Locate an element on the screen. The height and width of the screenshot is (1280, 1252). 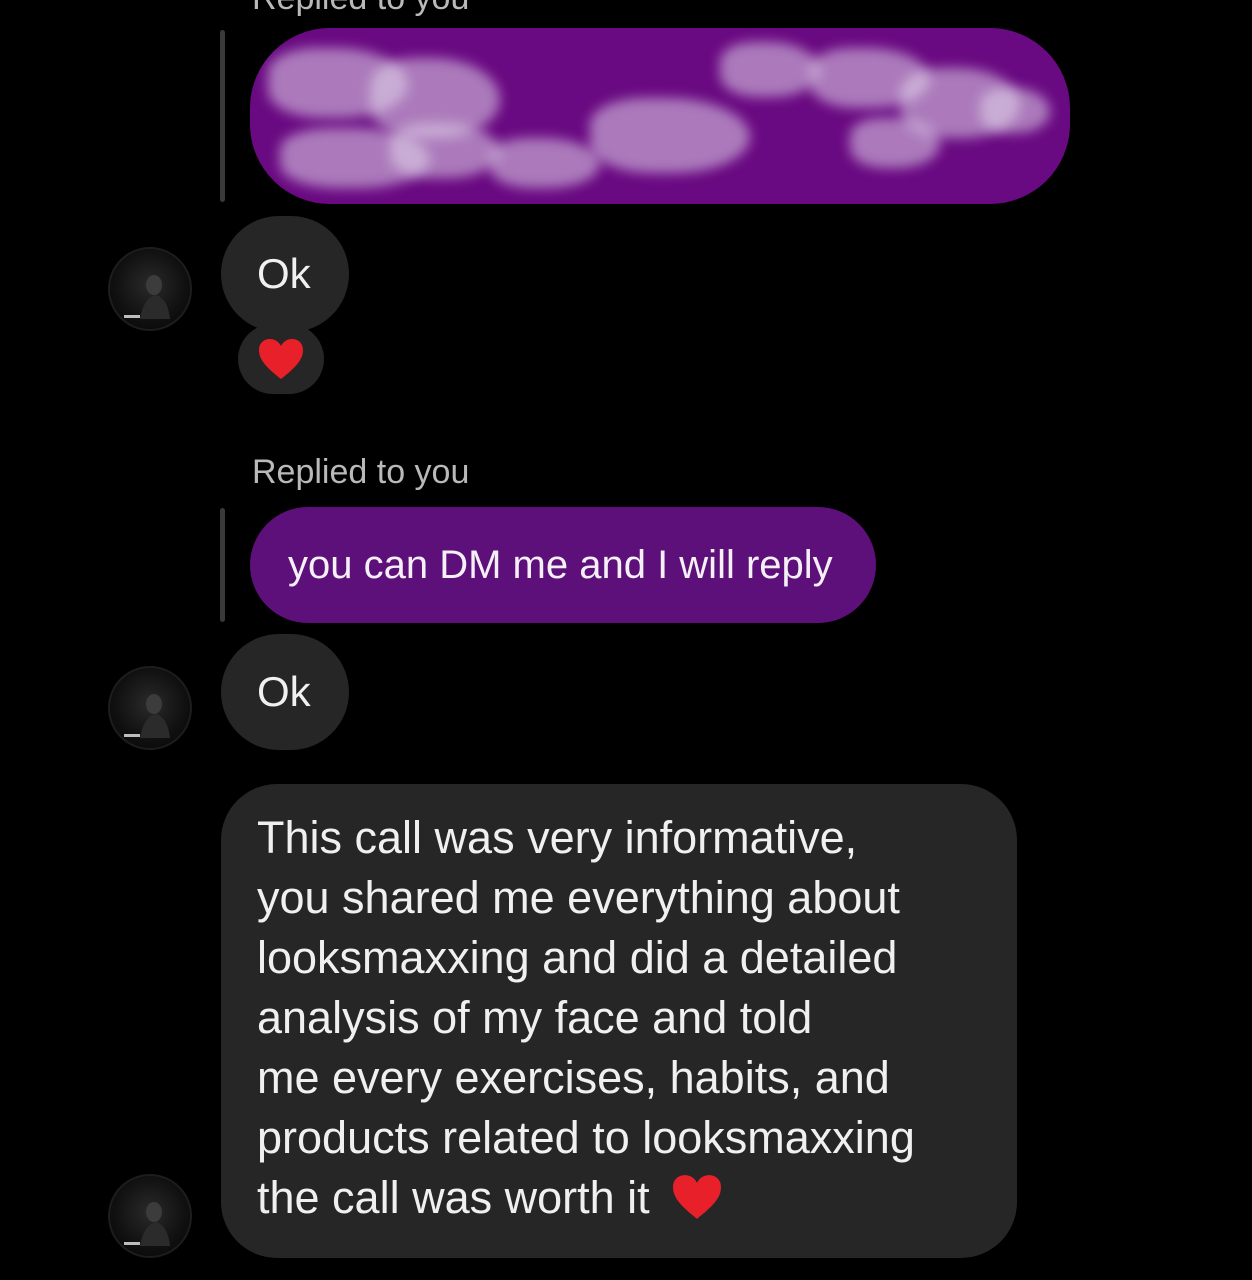
message-line-last: the call was worth it is located at coordinates (620, 1198).